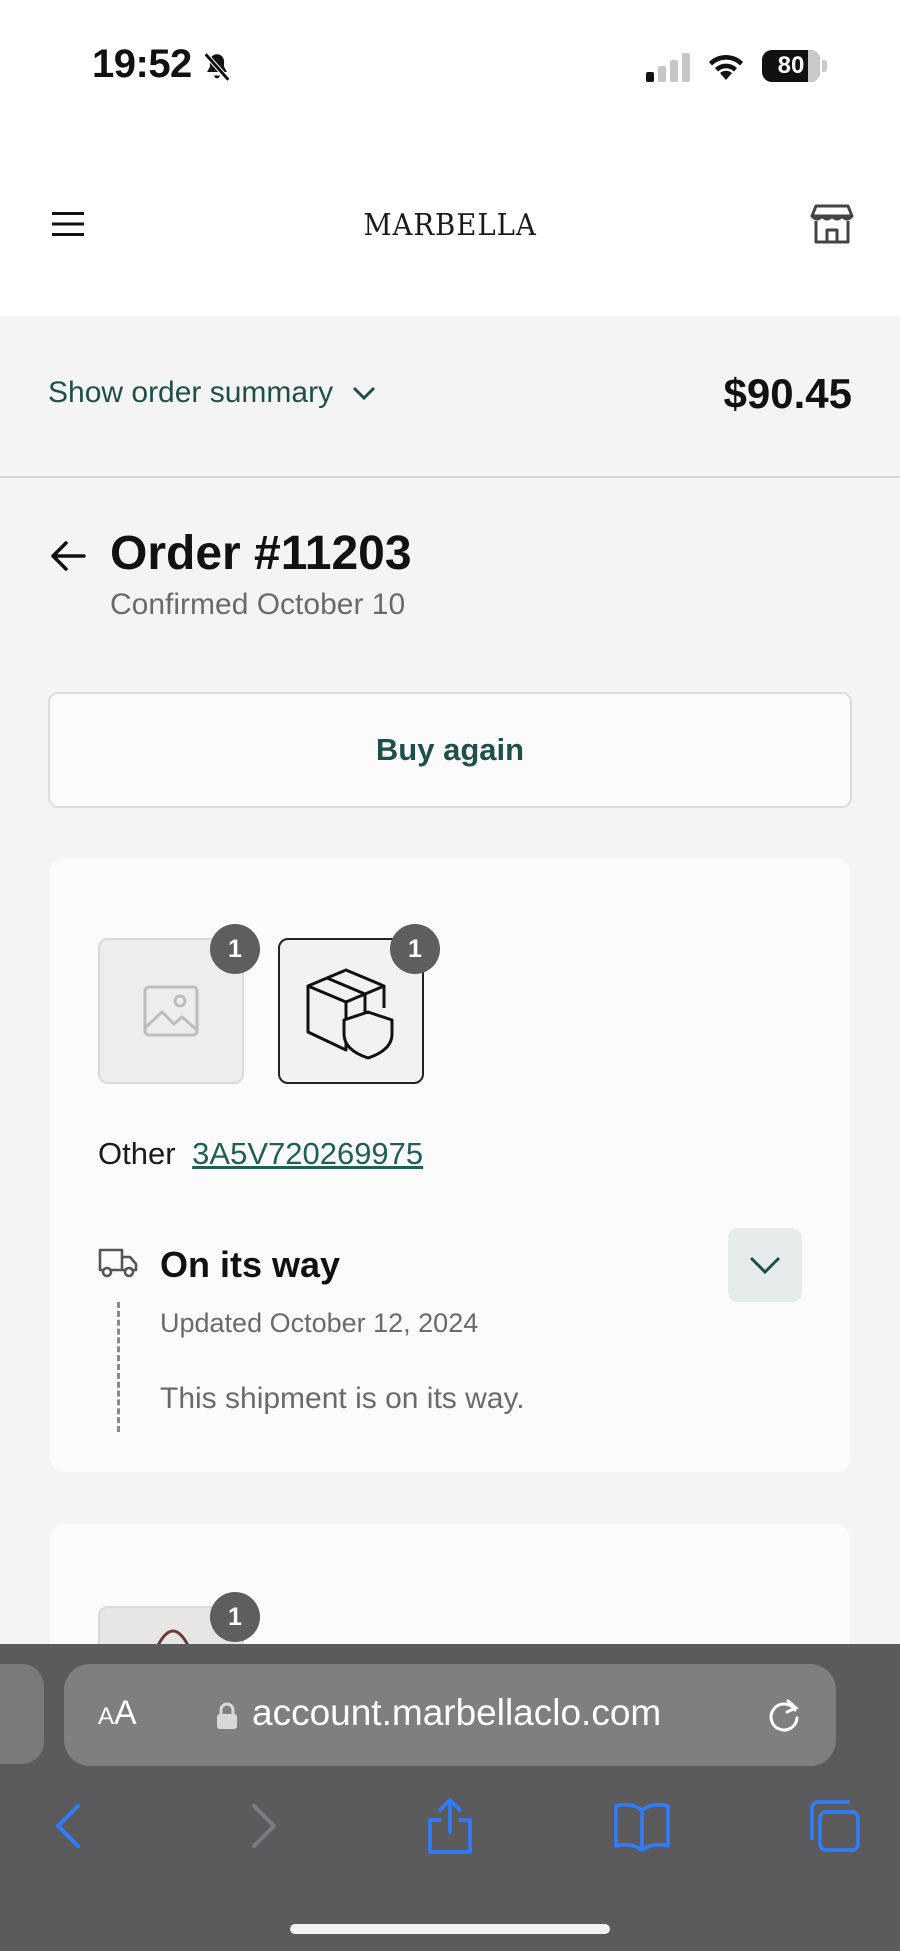 The image size is (900, 1951). I want to click on battery-level: 80, so click(791, 65).